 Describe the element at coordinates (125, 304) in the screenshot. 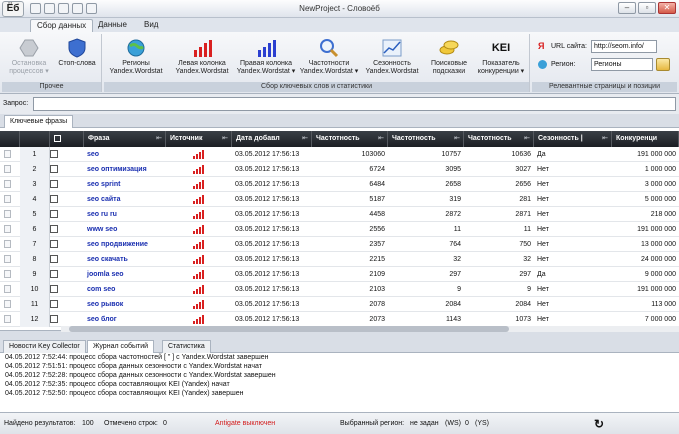

I see `row-phrase: seo рывок` at that location.